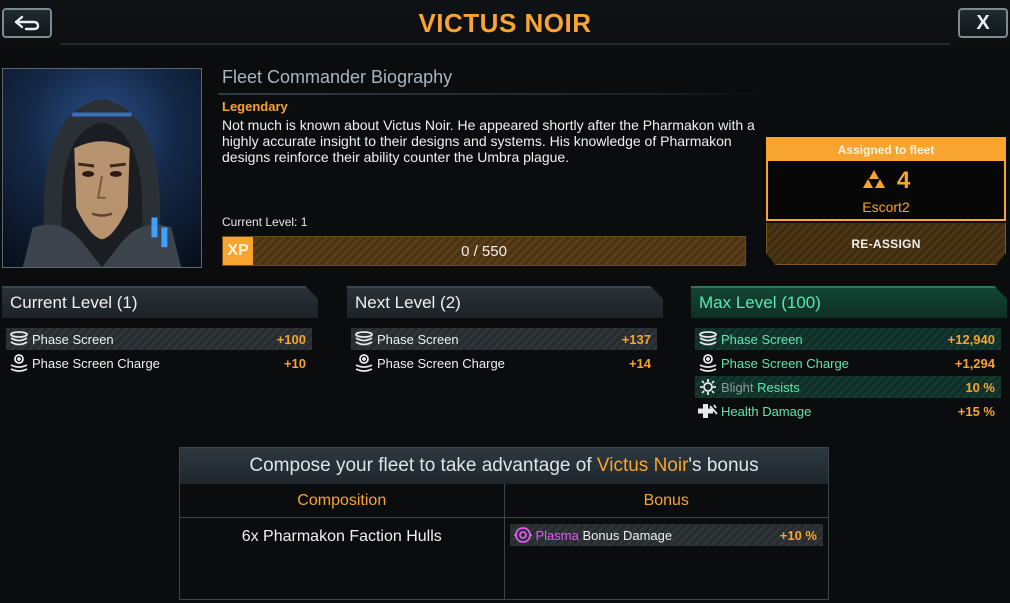  I want to click on stat-row: Phase Screen Charge +14, so click(504, 363).